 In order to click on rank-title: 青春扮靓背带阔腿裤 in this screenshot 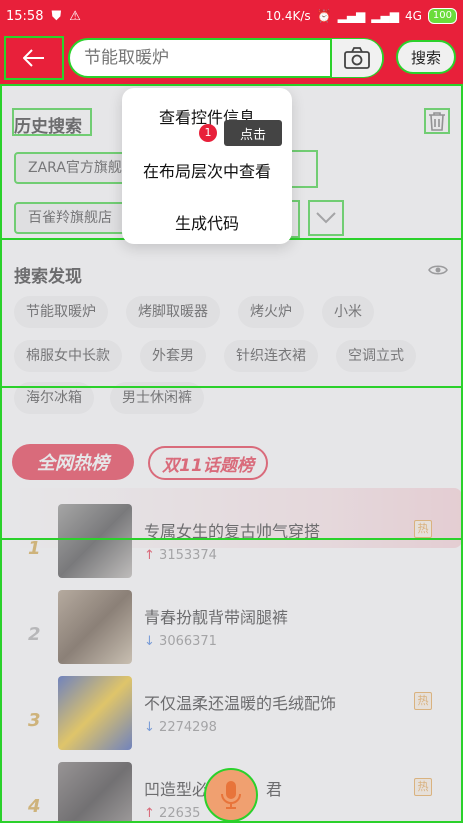, I will do `click(216, 617)`.